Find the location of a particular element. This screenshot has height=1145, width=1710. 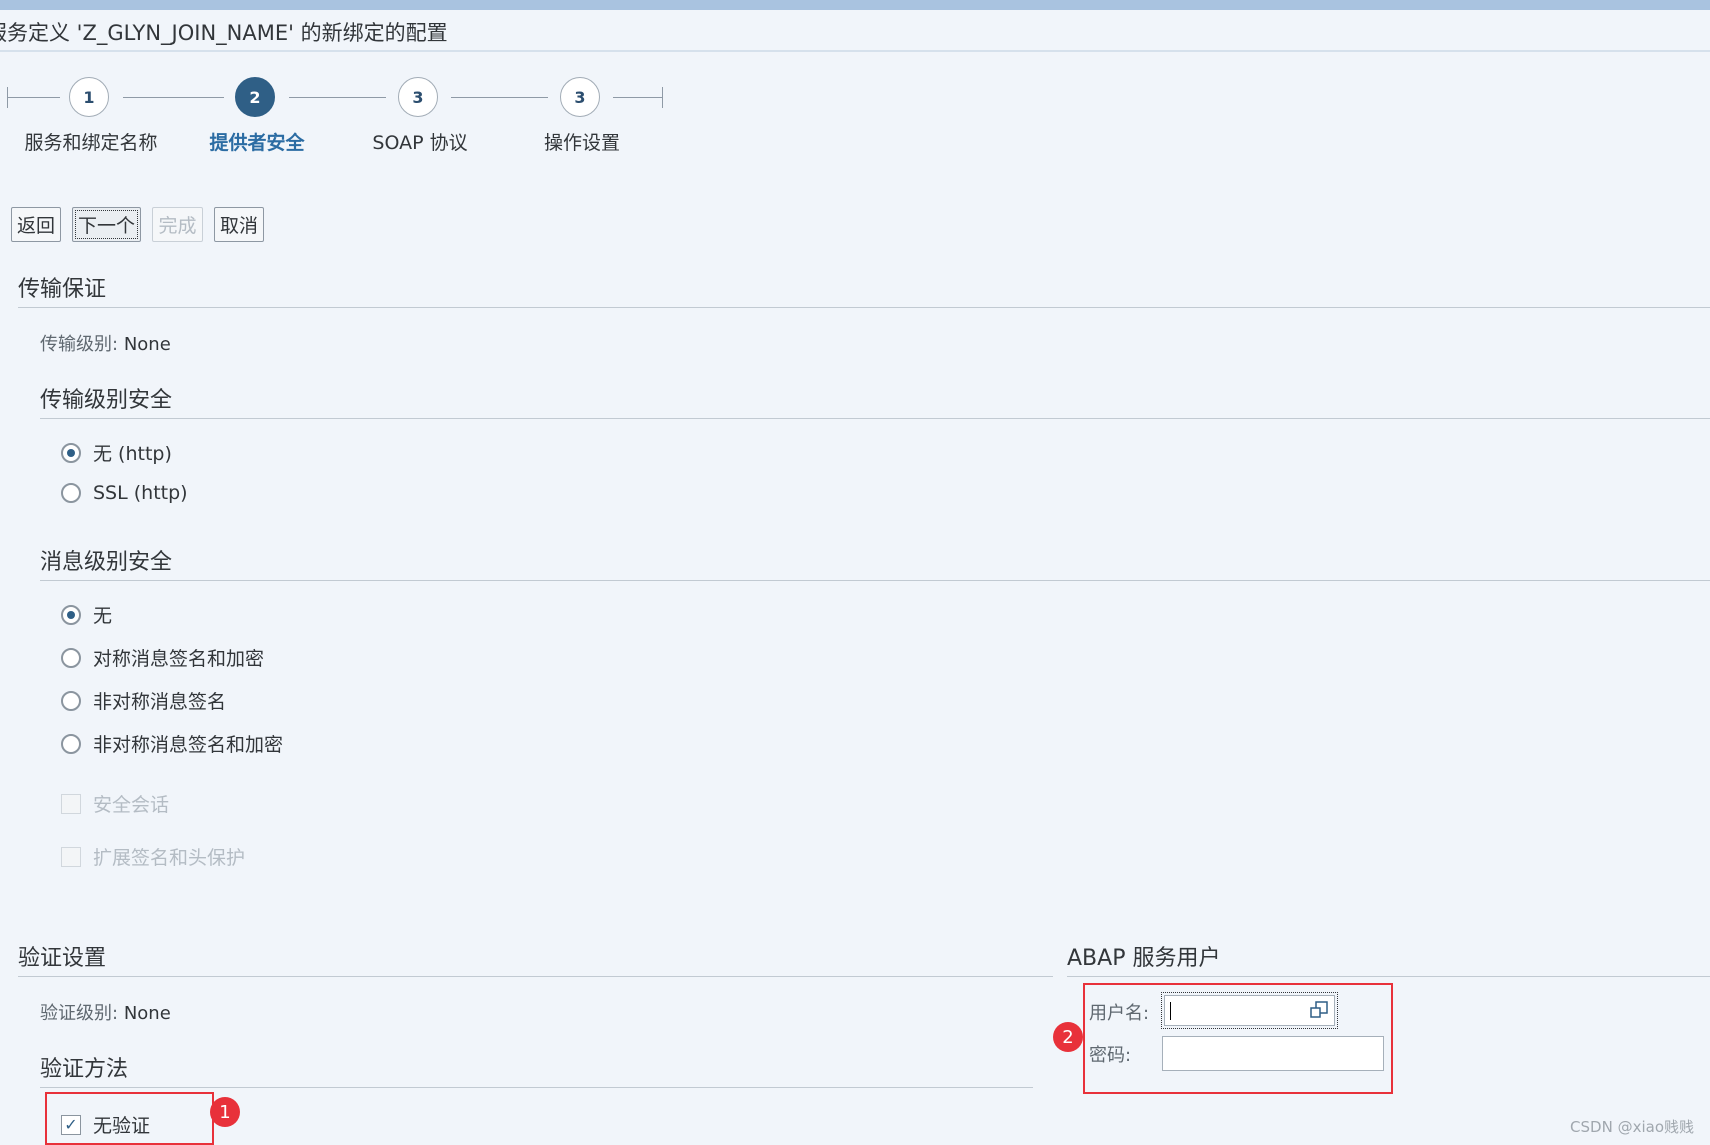

password-label: 密码: is located at coordinates (1110, 1055).